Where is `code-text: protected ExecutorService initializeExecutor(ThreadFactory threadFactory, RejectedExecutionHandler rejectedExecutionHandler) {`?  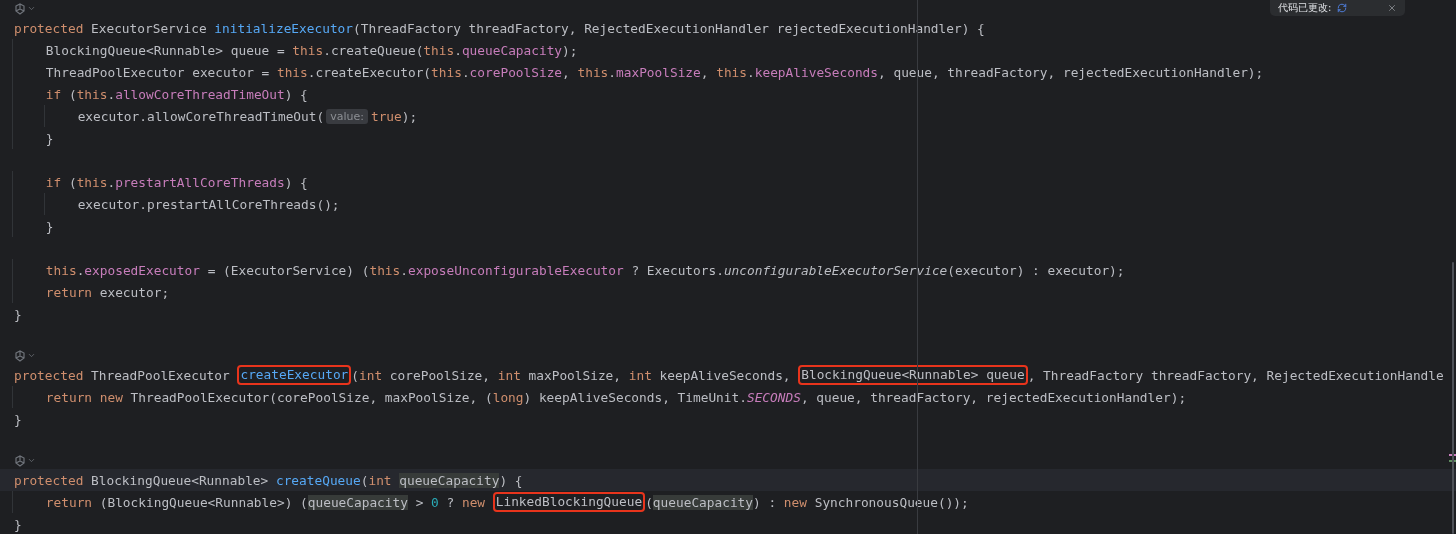
code-text: protected ExecutorService initializeExecutor(ThreadFactory threadFactory, RejectedExecutionHandler rejectedExecutionHandler) { is located at coordinates (499, 28).